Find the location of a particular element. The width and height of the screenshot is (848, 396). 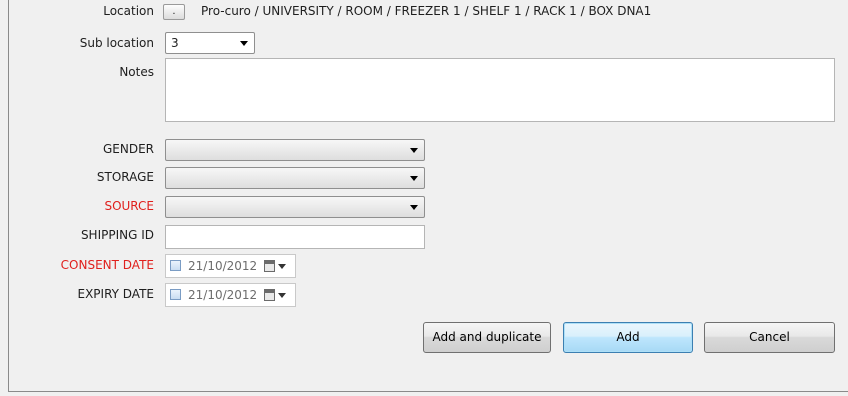

source-select is located at coordinates (295, 207).